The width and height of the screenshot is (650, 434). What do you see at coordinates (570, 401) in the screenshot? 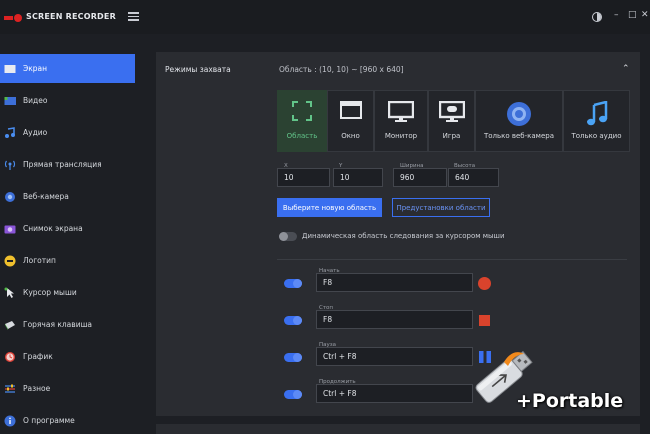
I see `watermark-text: +Portable` at bounding box center [570, 401].